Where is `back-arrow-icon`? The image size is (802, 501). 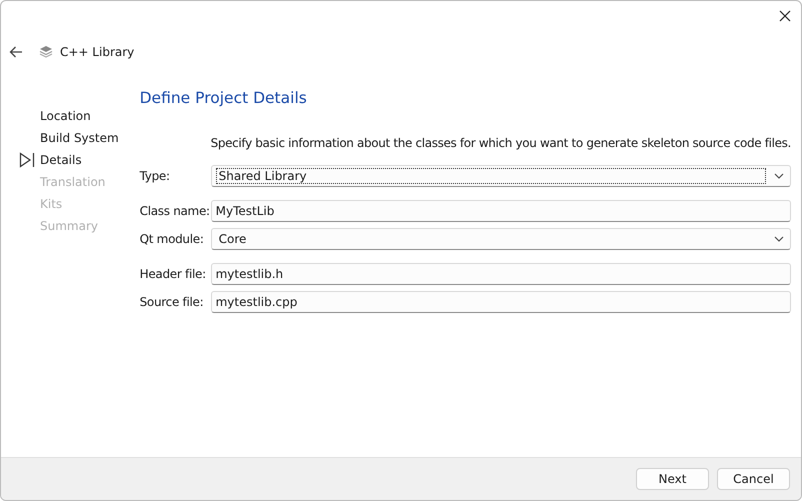 back-arrow-icon is located at coordinates (16, 52).